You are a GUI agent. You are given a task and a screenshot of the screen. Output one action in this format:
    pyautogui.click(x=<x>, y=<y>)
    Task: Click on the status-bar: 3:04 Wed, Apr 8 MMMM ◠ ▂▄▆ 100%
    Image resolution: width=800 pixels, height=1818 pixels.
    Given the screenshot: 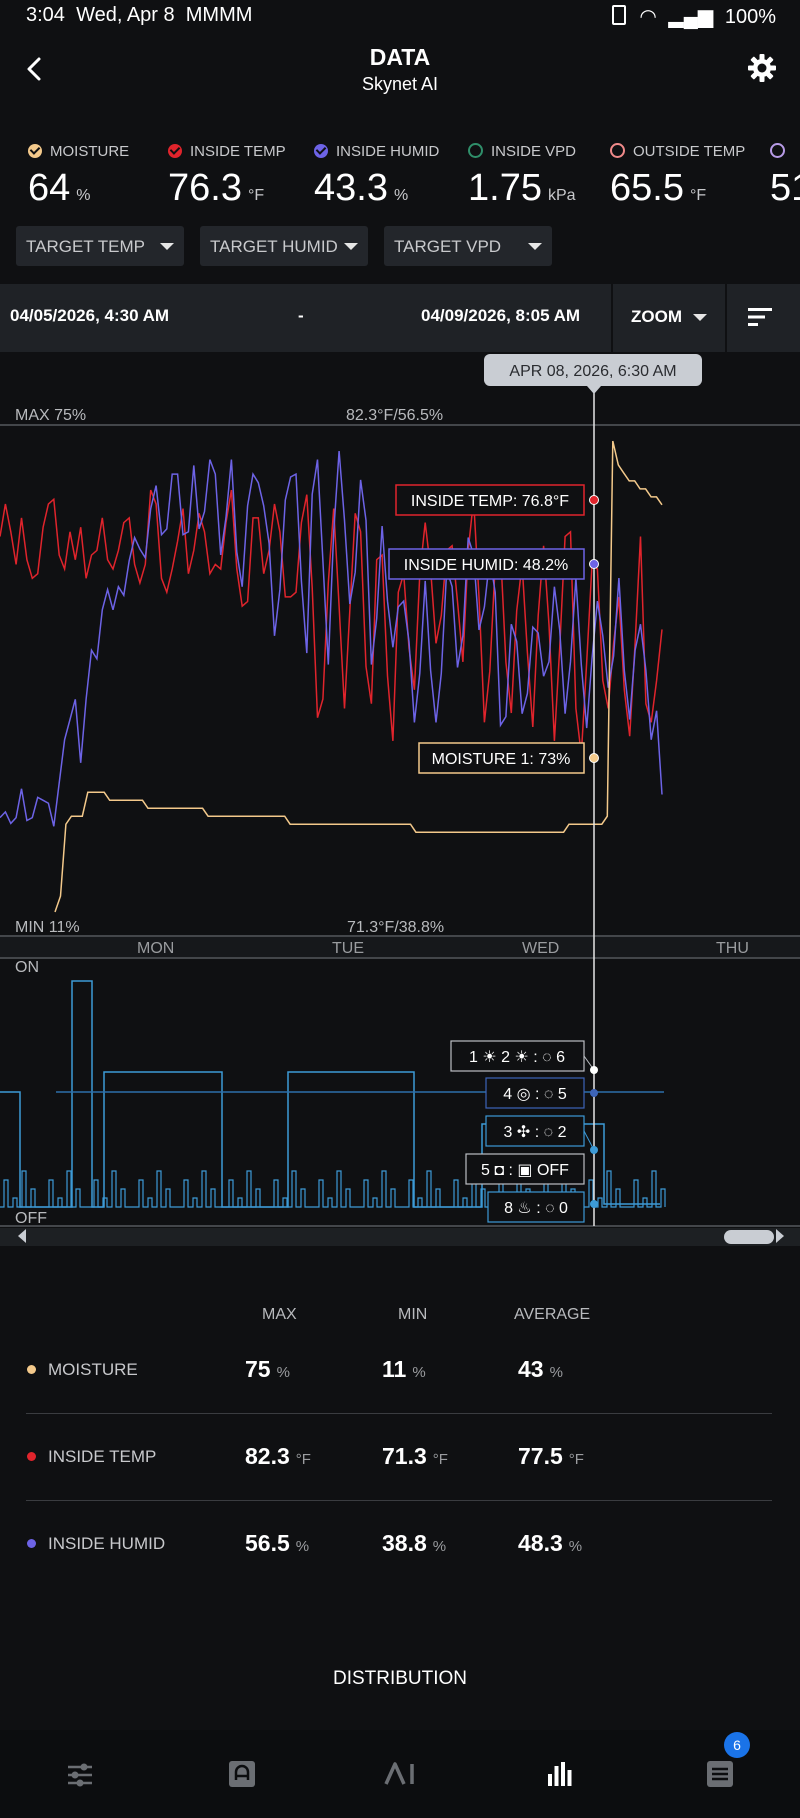 What is the action you would take?
    pyautogui.click(x=400, y=17)
    